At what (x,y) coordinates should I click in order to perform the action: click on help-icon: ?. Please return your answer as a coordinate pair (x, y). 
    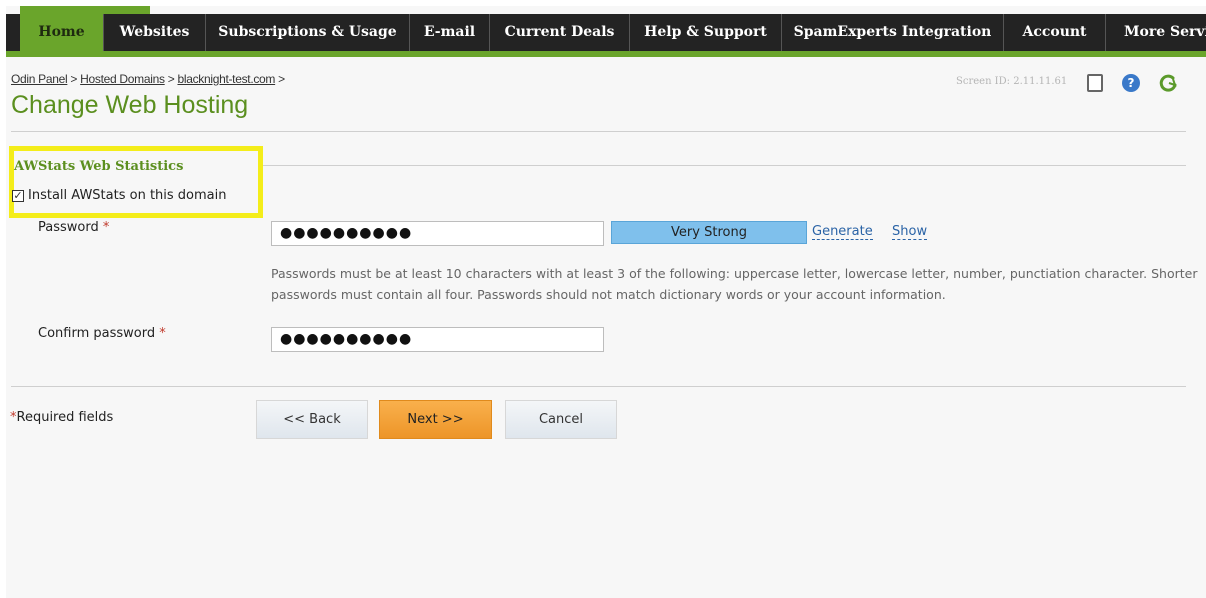
    Looking at the image, I should click on (1131, 83).